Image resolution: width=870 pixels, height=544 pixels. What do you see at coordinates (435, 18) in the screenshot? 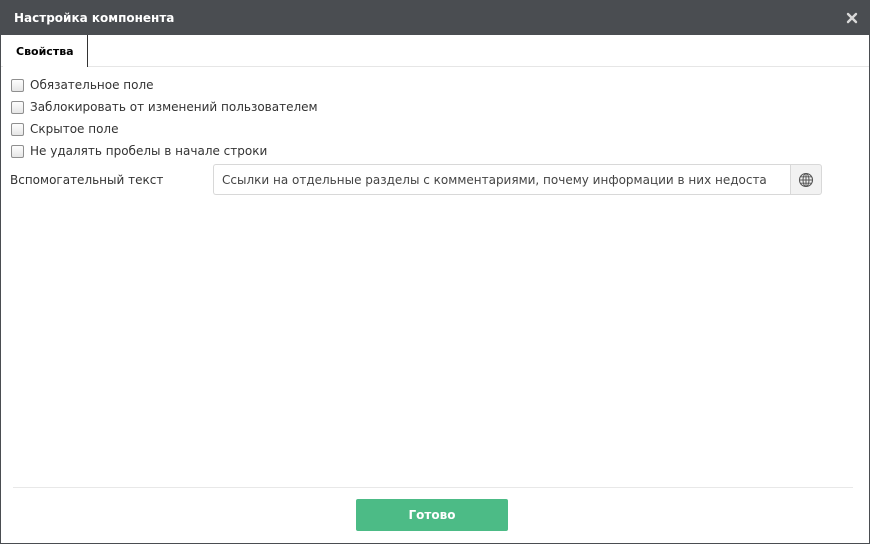
I see `dialog-titlebar: Настройка компонента` at bounding box center [435, 18].